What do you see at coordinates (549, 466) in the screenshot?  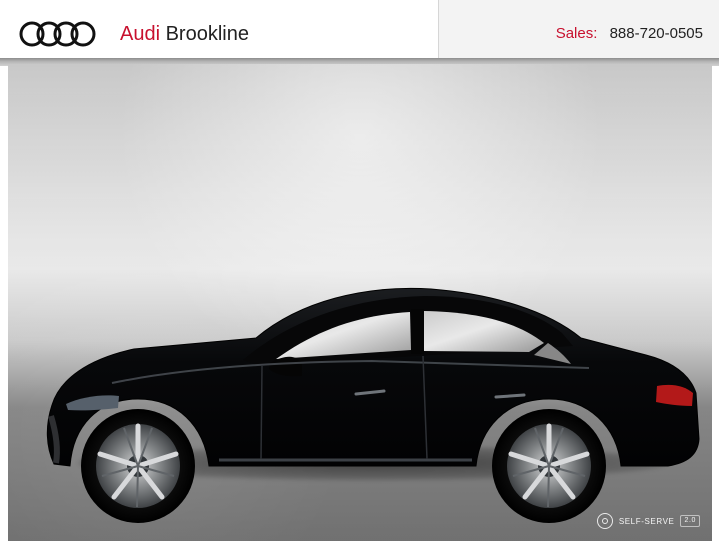 I see `rear-wheel` at bounding box center [549, 466].